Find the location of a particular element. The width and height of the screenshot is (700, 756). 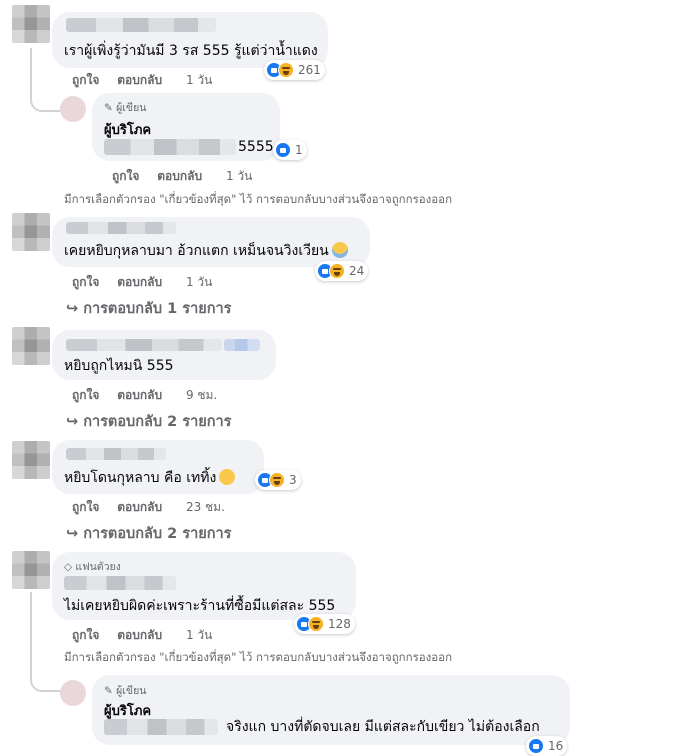

reaction-count: 16 is located at coordinates (556, 746).